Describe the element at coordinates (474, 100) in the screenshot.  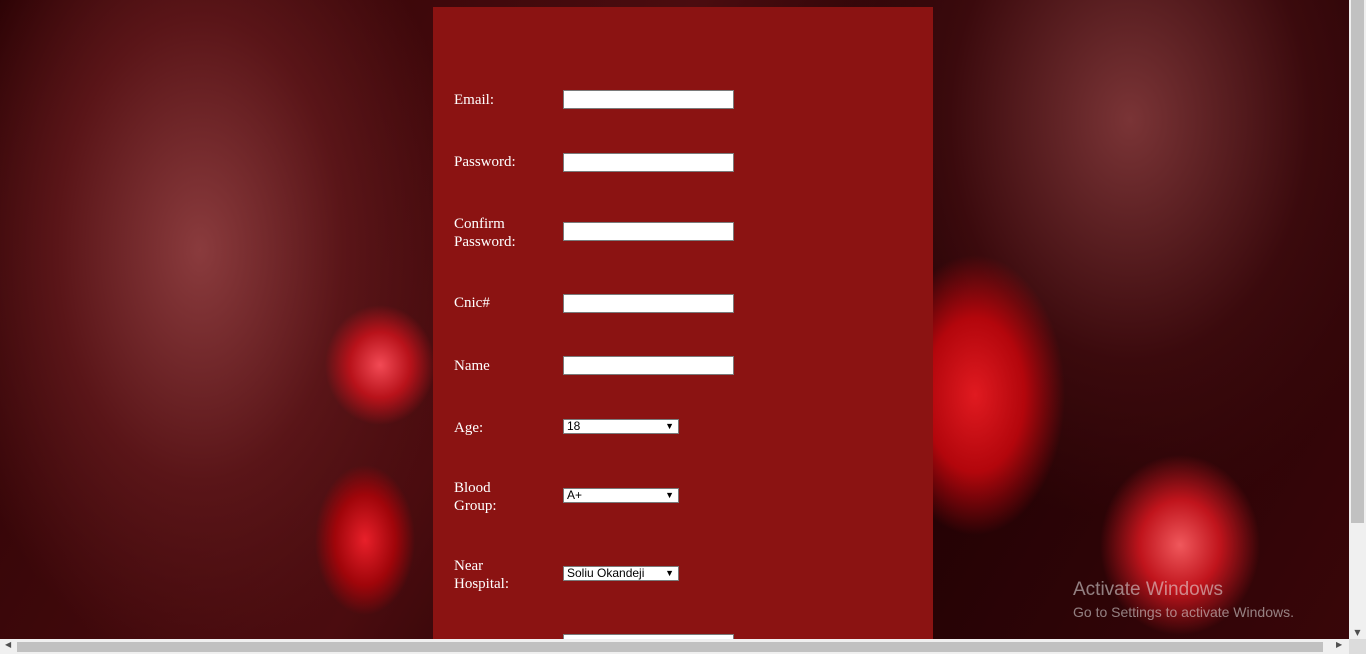
I see `email-label: Email:` at that location.